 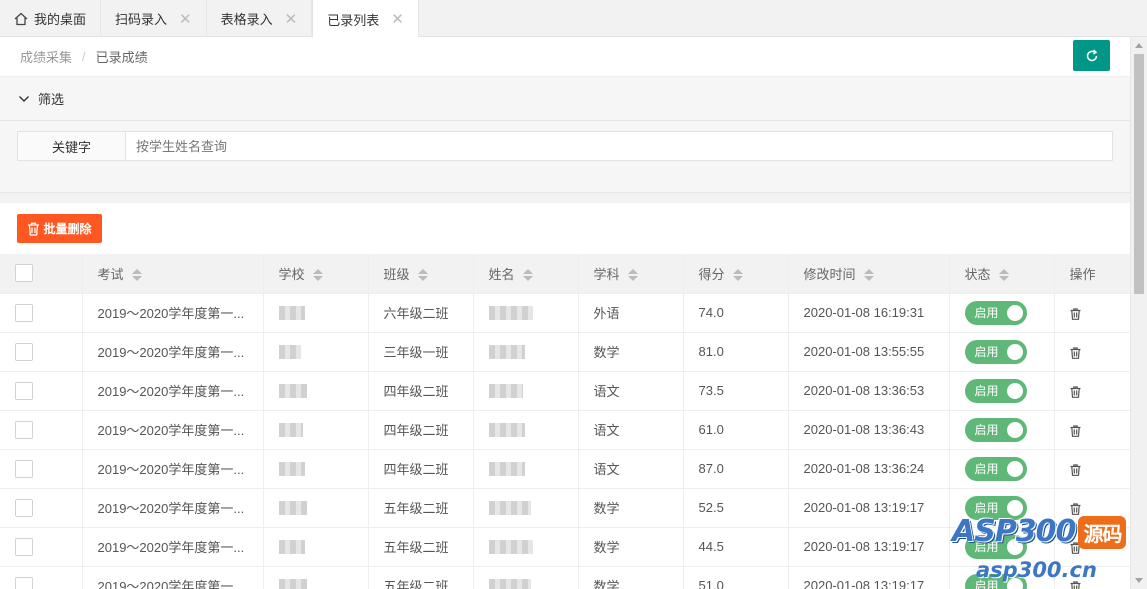 I want to click on refresh-button, so click(x=1091, y=55).